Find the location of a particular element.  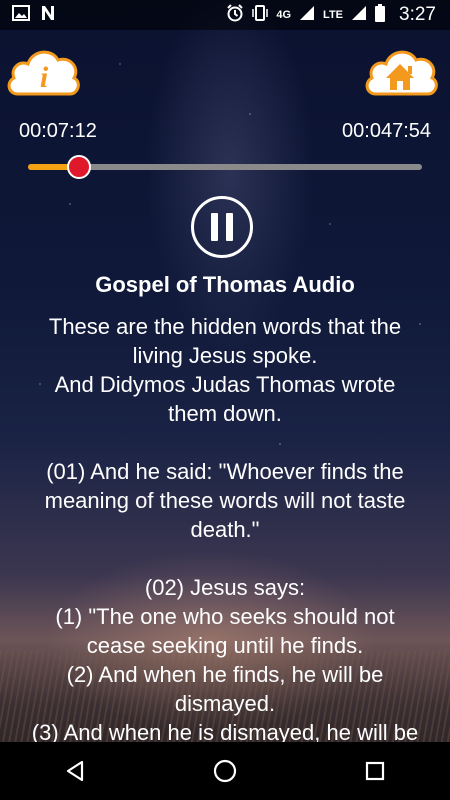

home-icon is located at coordinates (401, 73).